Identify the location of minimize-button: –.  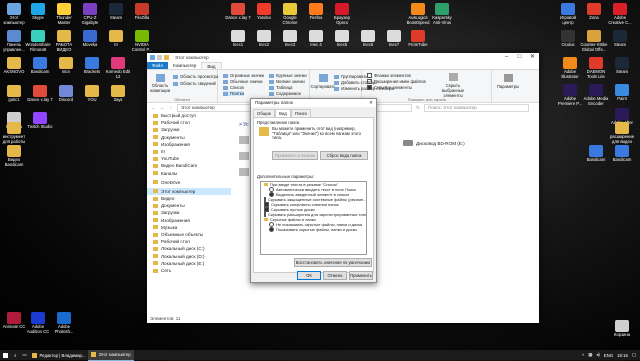
(506, 57).